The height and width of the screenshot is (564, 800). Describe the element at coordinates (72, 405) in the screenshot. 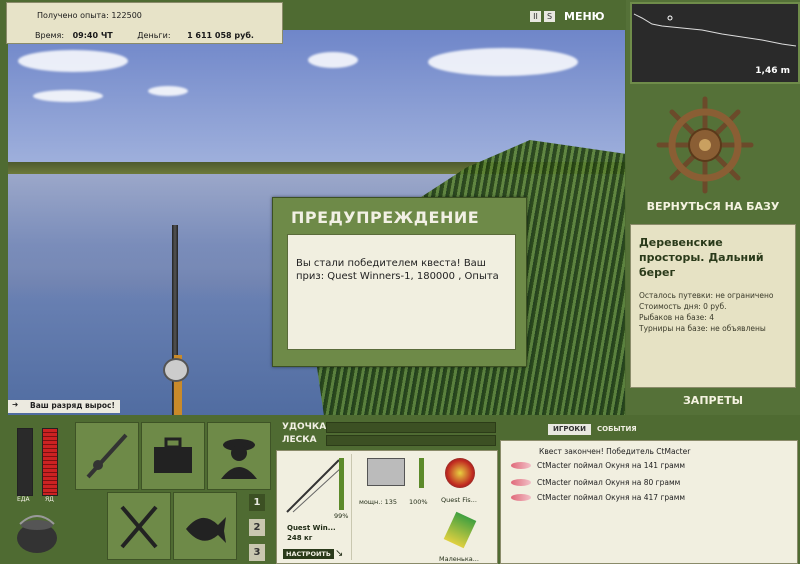

I see `notification-text: Ваш разряд вырос!` at that location.